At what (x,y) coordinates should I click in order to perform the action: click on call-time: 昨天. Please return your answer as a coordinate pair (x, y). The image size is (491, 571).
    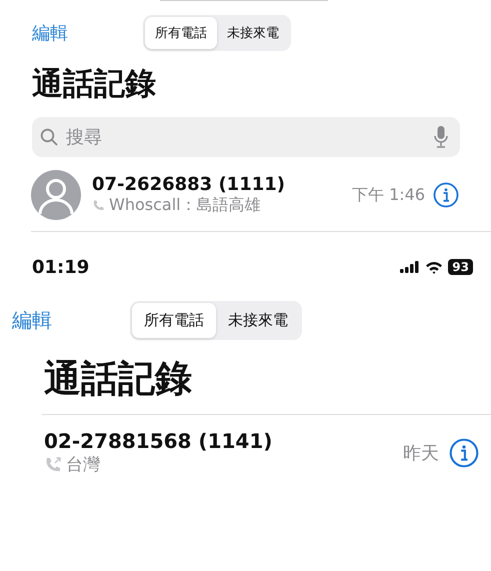
    Looking at the image, I should click on (421, 453).